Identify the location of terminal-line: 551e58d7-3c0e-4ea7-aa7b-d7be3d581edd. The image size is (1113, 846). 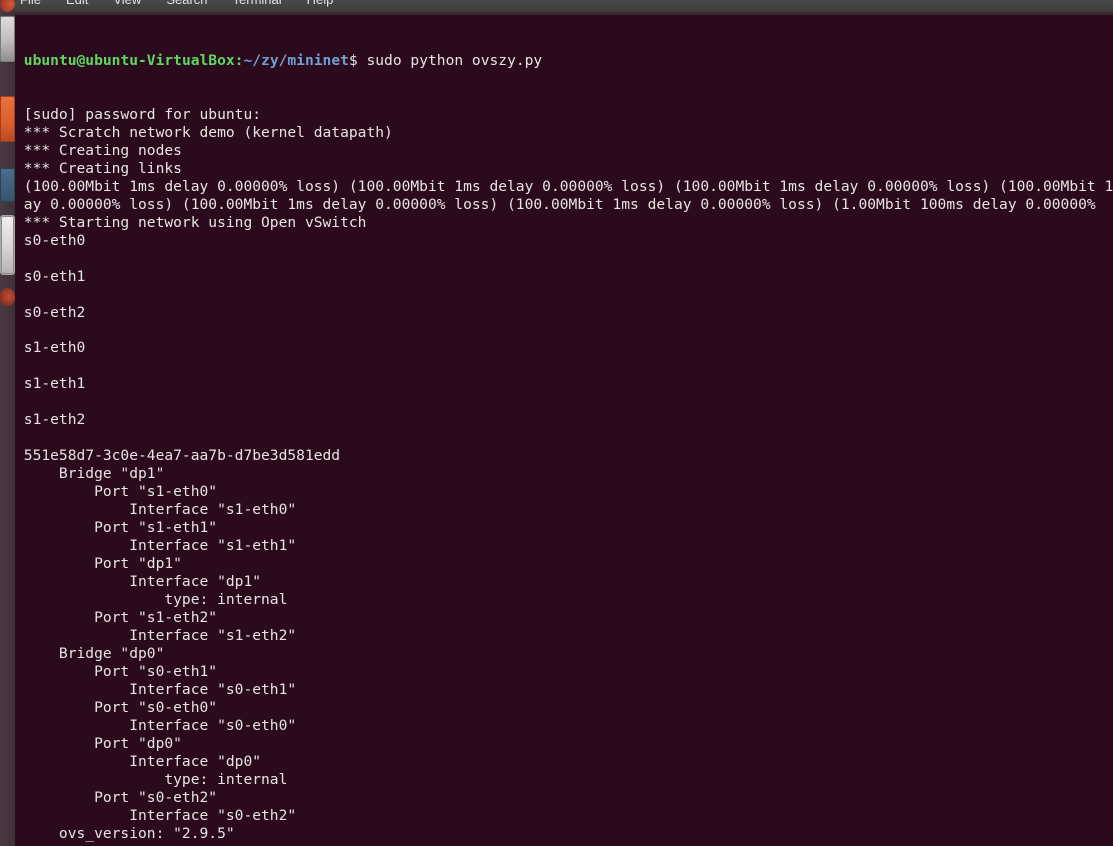
(178, 456).